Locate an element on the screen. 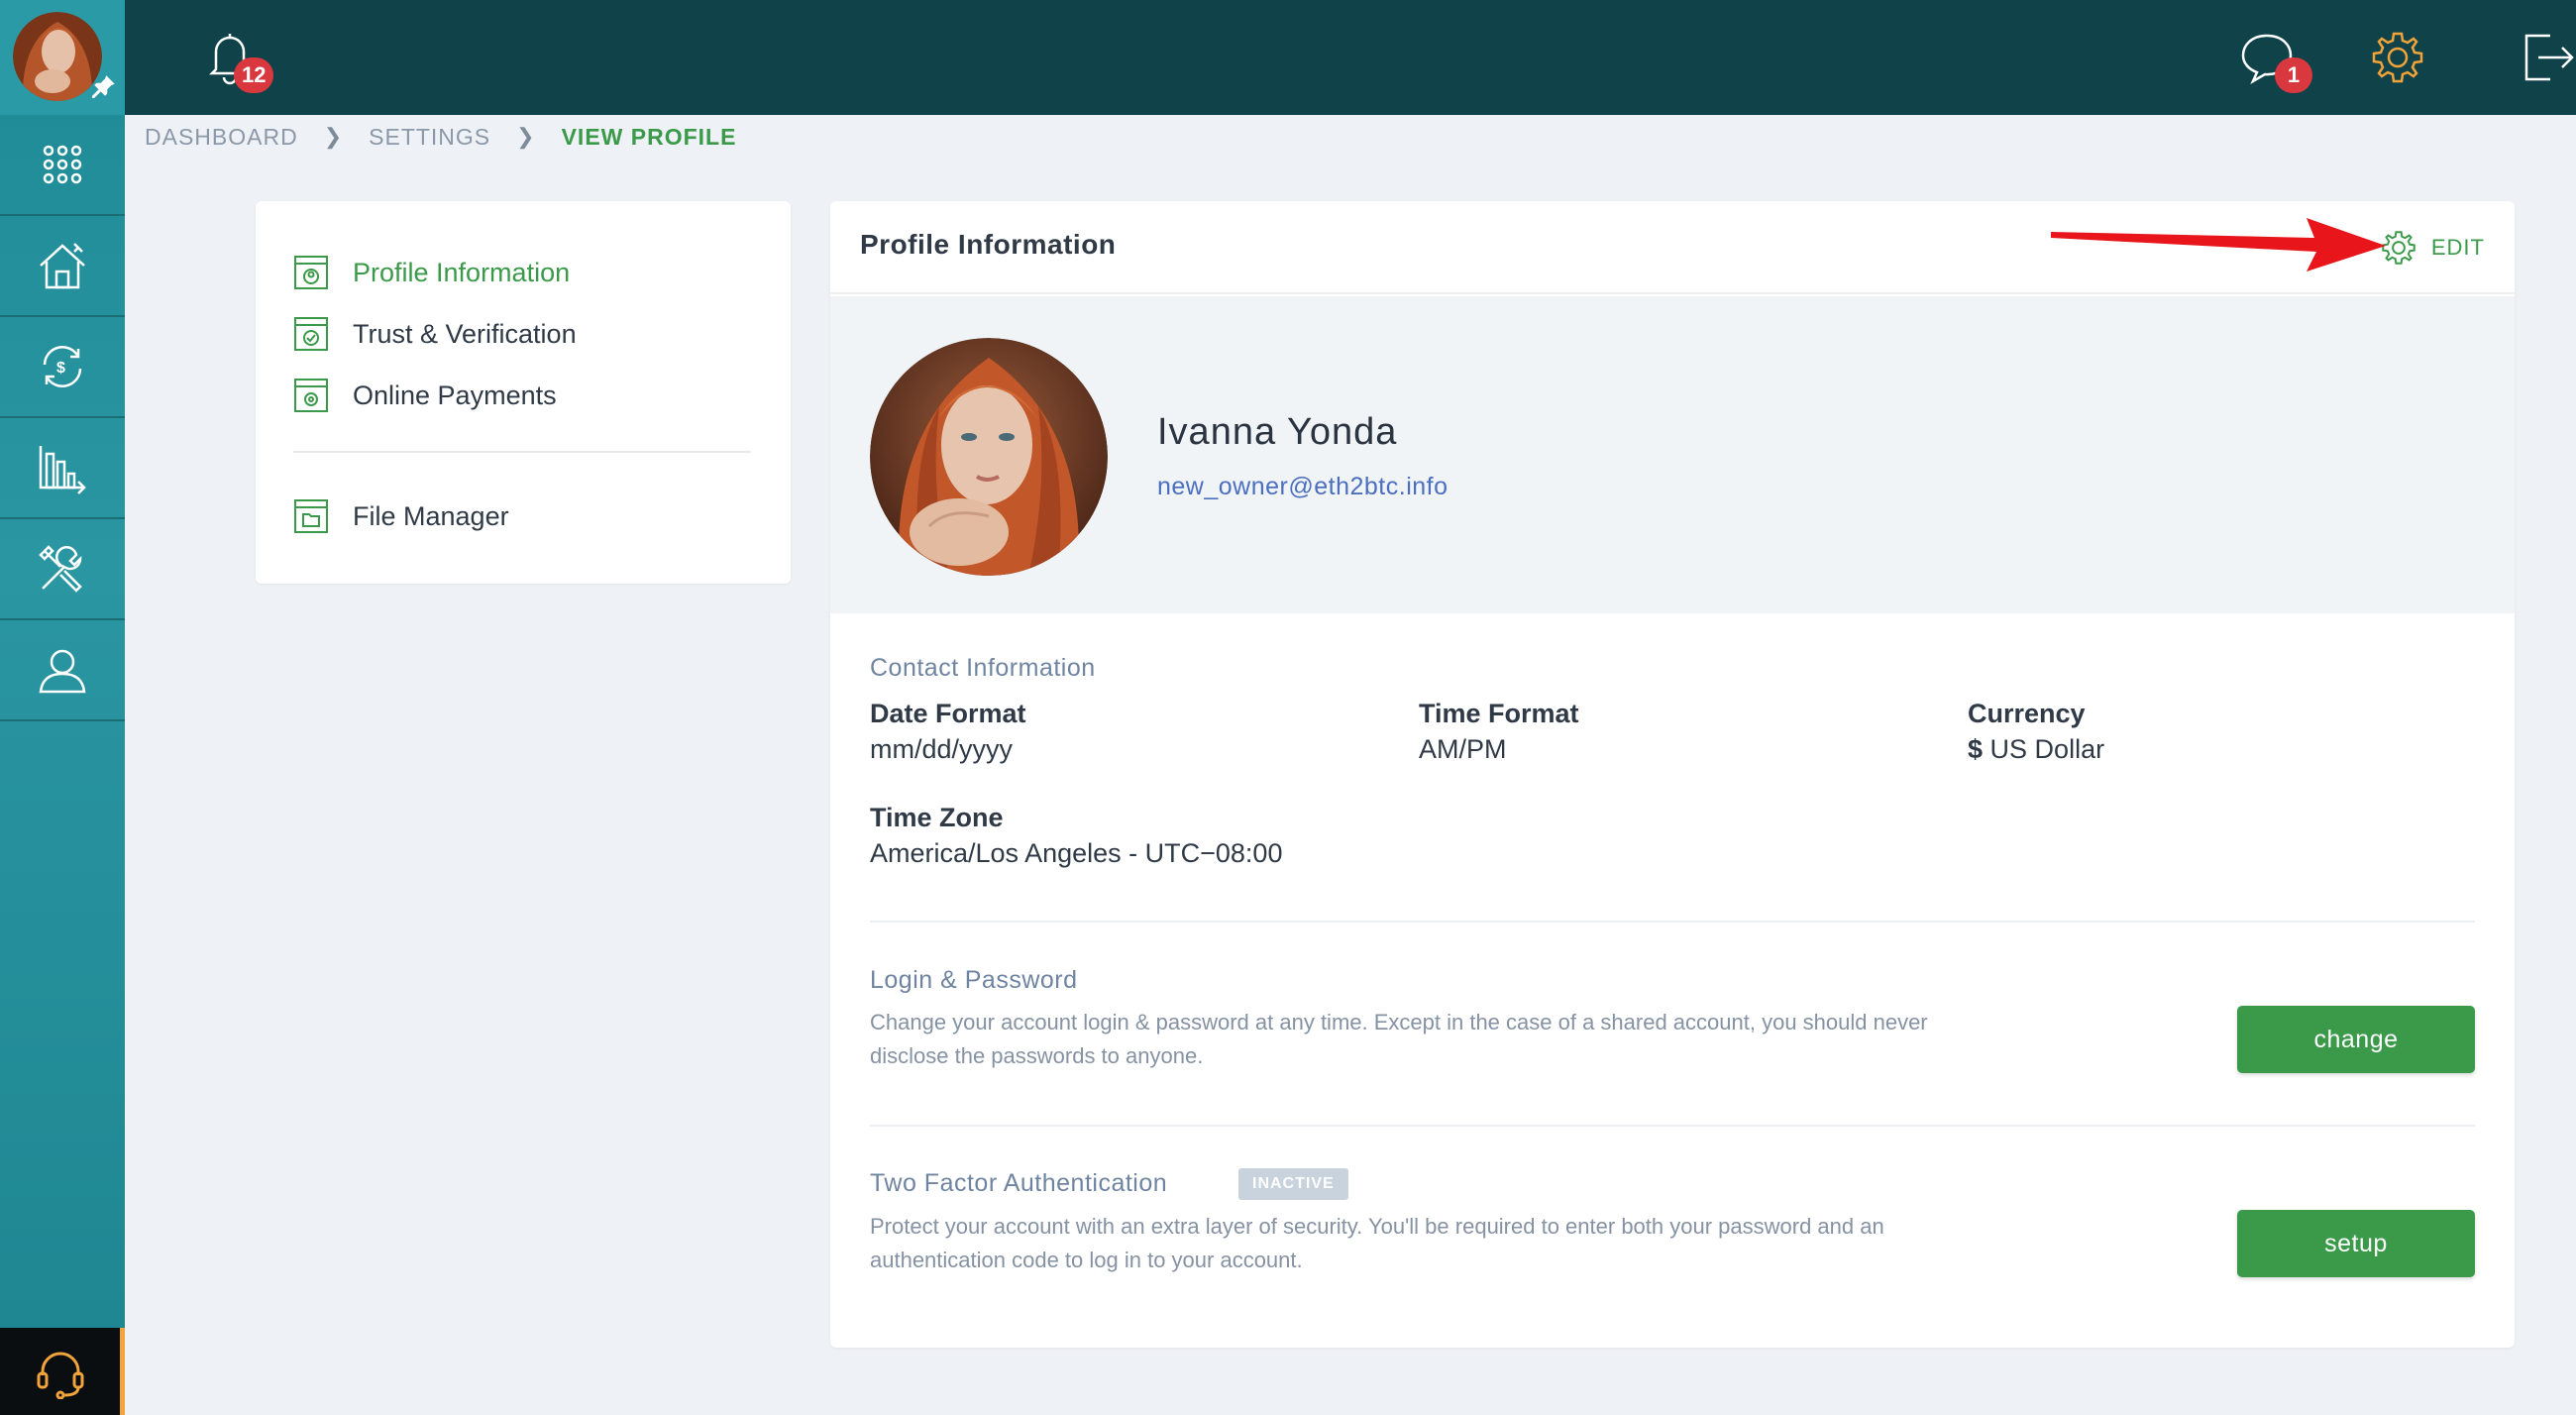 The height and width of the screenshot is (1415, 2576). time-format-label: Time Format is located at coordinates (1499, 713).